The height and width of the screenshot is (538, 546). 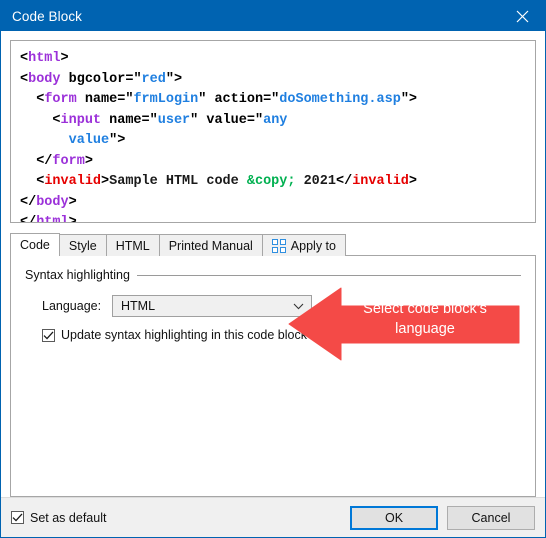 What do you see at coordinates (138, 306) in the screenshot?
I see `language-selected-value: HTML` at bounding box center [138, 306].